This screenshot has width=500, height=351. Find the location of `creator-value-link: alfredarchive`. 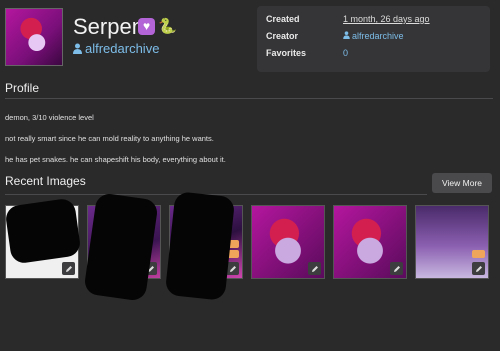

creator-value-link: alfredarchive is located at coordinates (373, 36).